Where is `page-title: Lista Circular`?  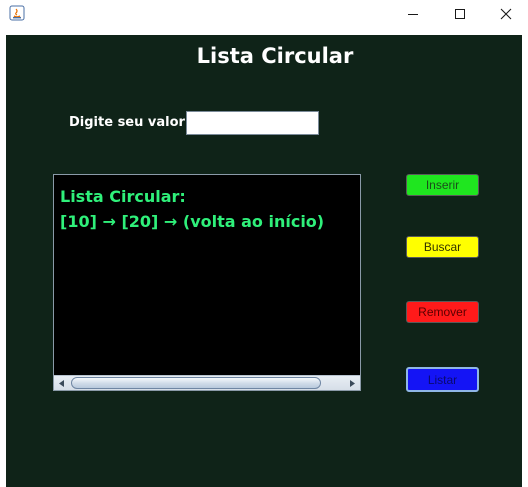 page-title: Lista Circular is located at coordinates (275, 56).